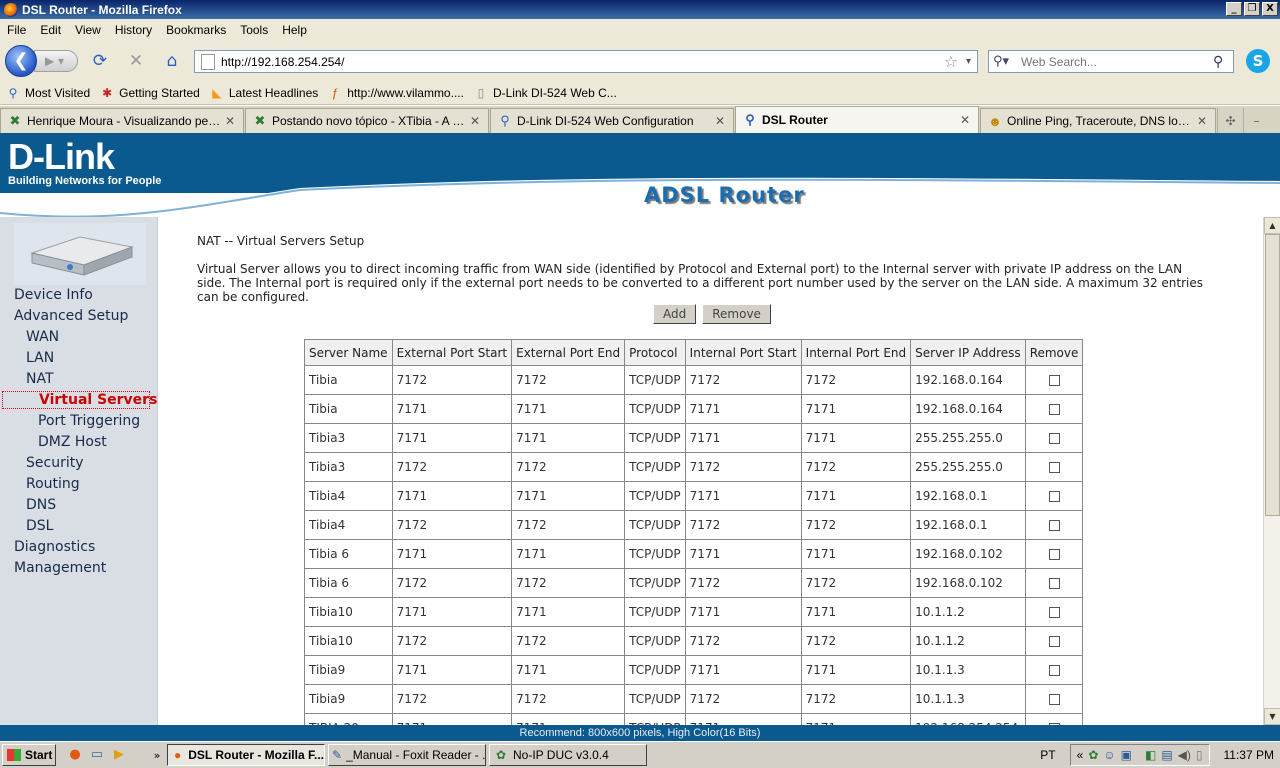 This screenshot has width=1280, height=768. Describe the element at coordinates (1005, 61) in the screenshot. I see `search-engine-icon: ⚲▾` at that location.